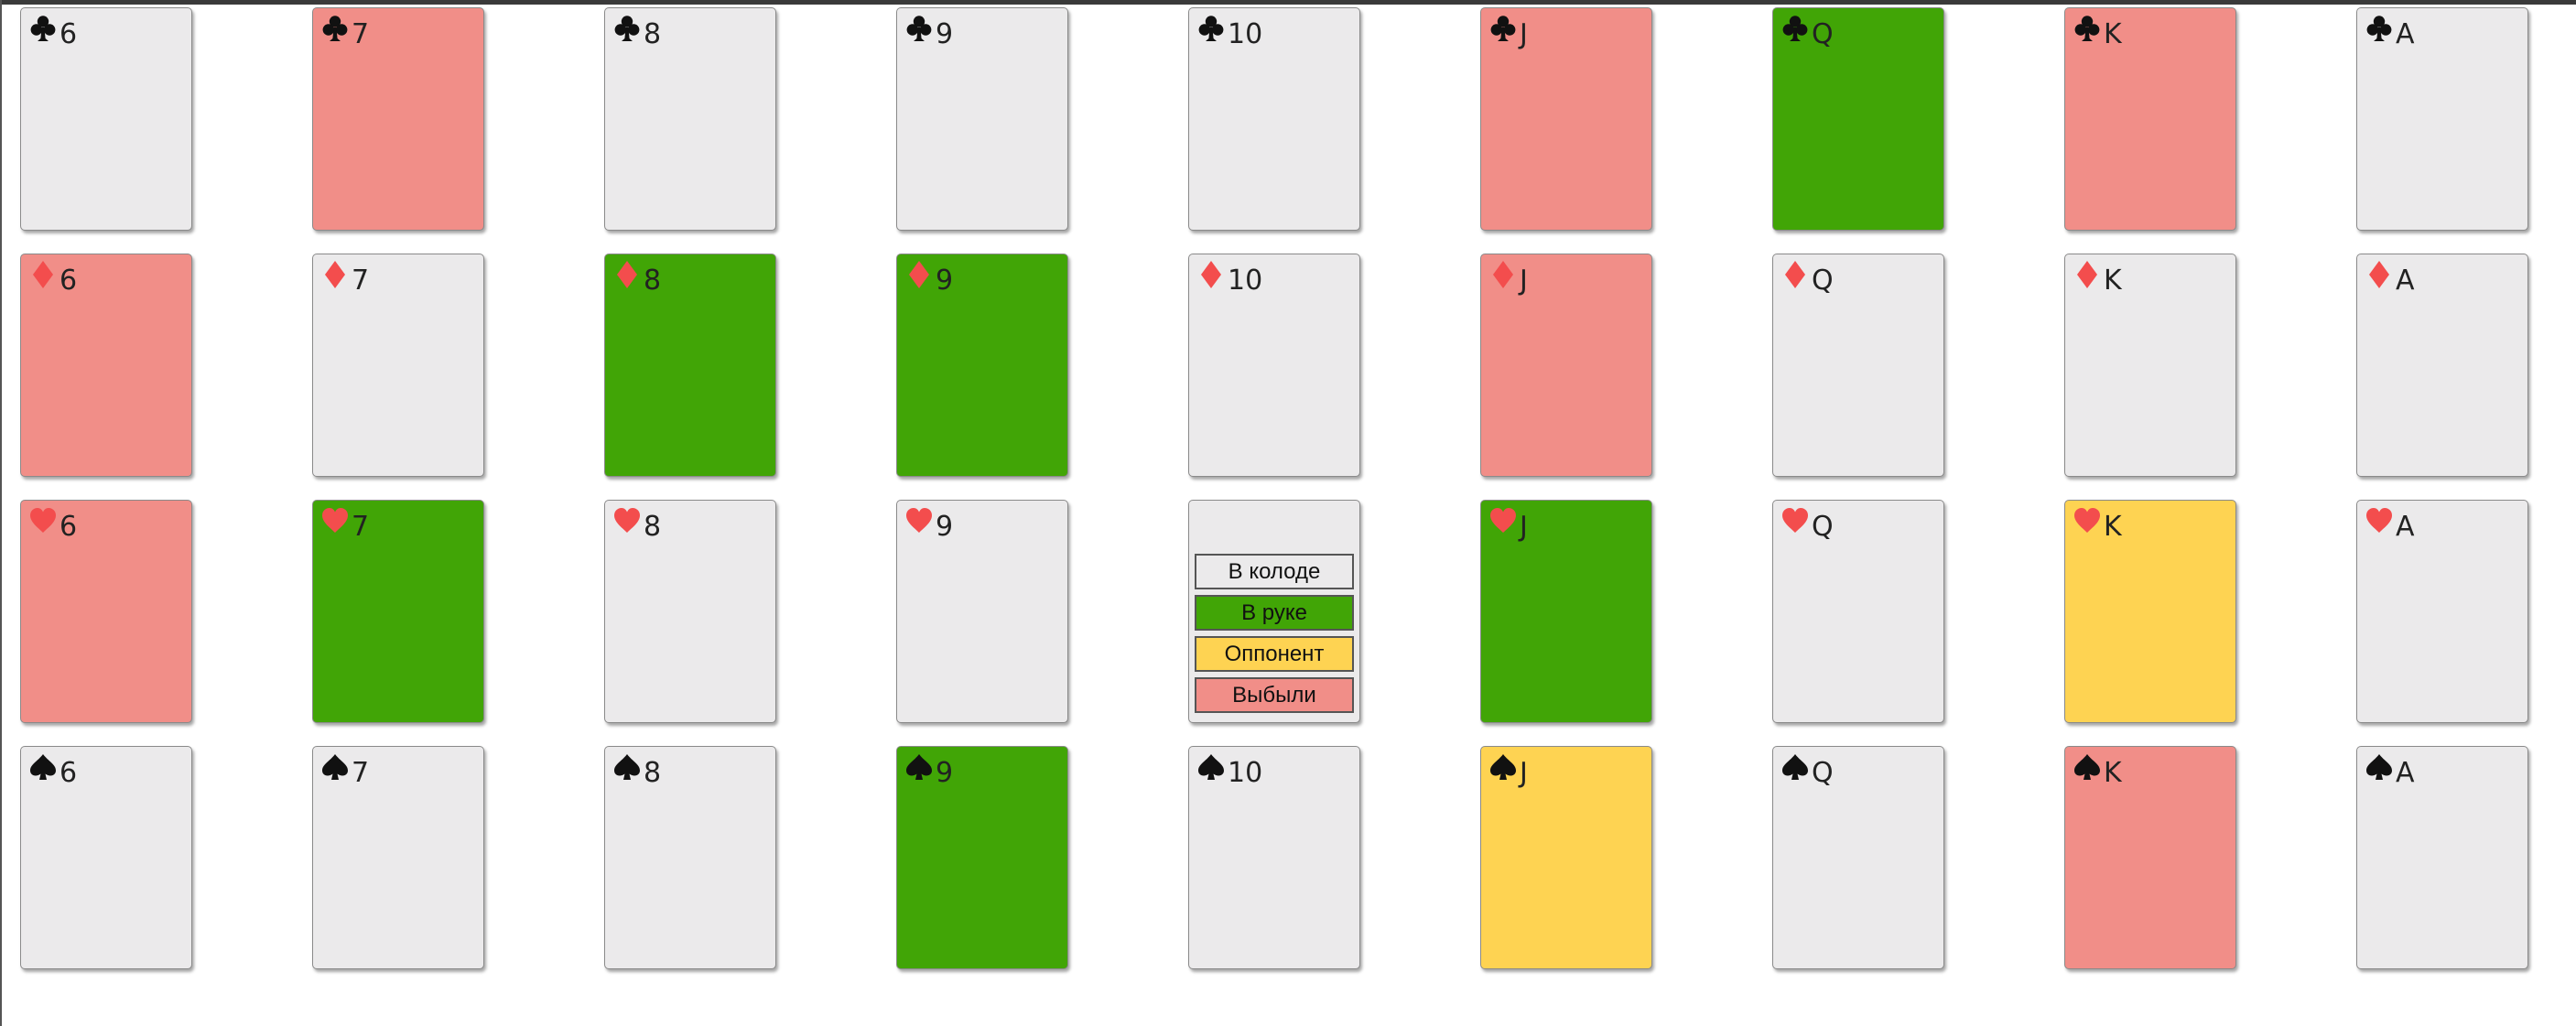  What do you see at coordinates (1566, 119) in the screenshot?
I see `card-clubs-j: J` at bounding box center [1566, 119].